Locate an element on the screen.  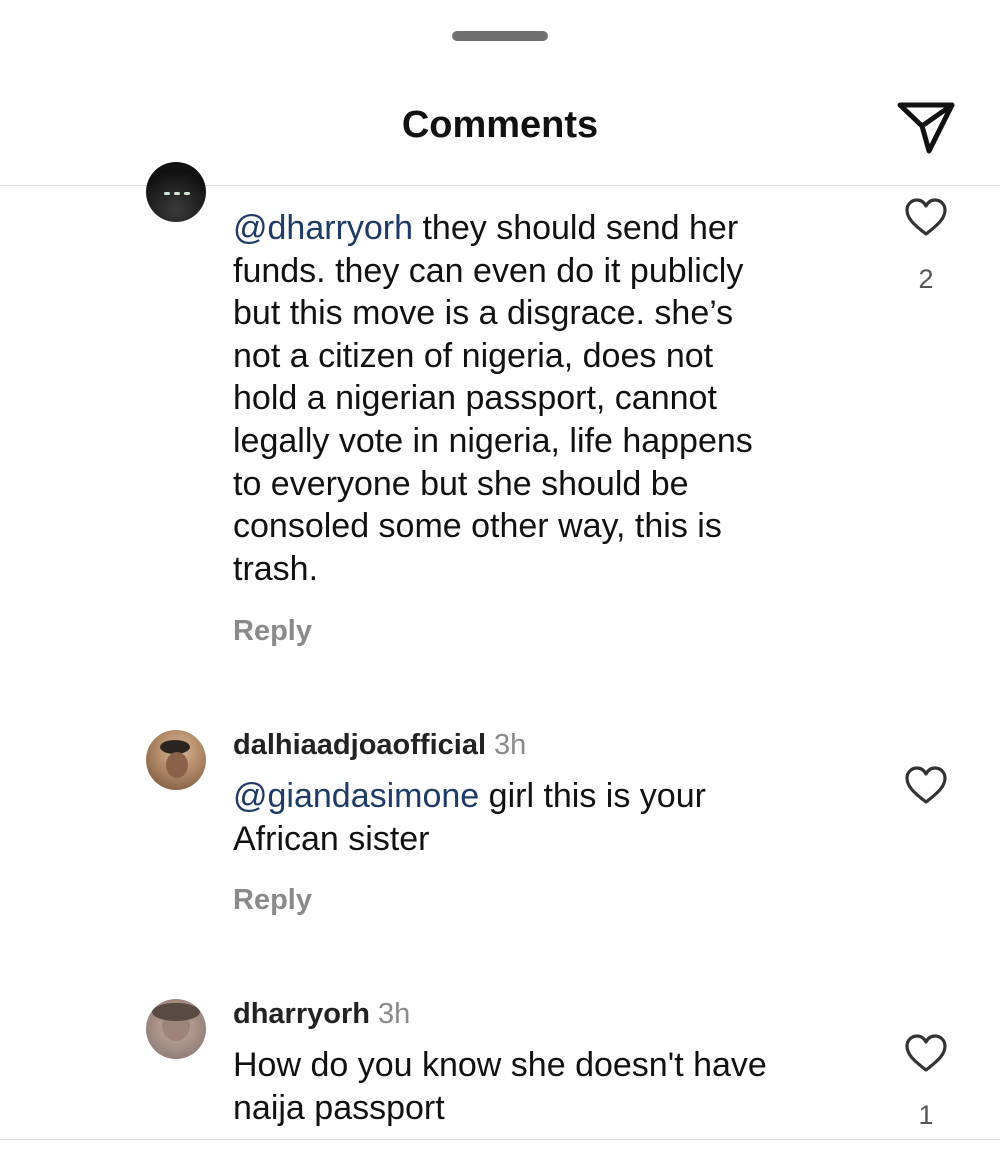
comment-username: dharryorh 3h is located at coordinates (321, 1014).